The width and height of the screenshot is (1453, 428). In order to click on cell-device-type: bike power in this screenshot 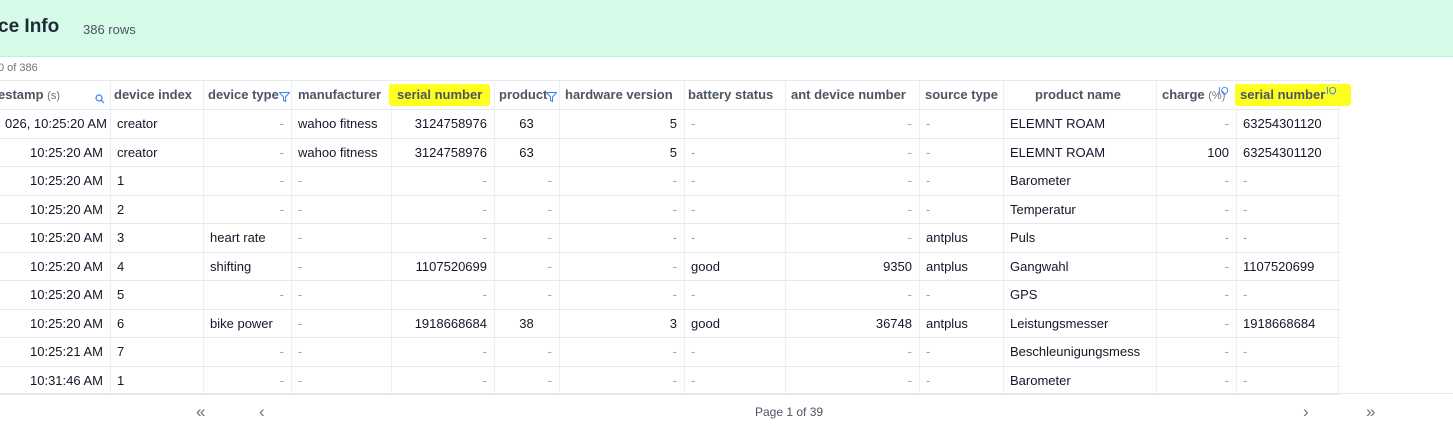, I will do `click(241, 323)`.